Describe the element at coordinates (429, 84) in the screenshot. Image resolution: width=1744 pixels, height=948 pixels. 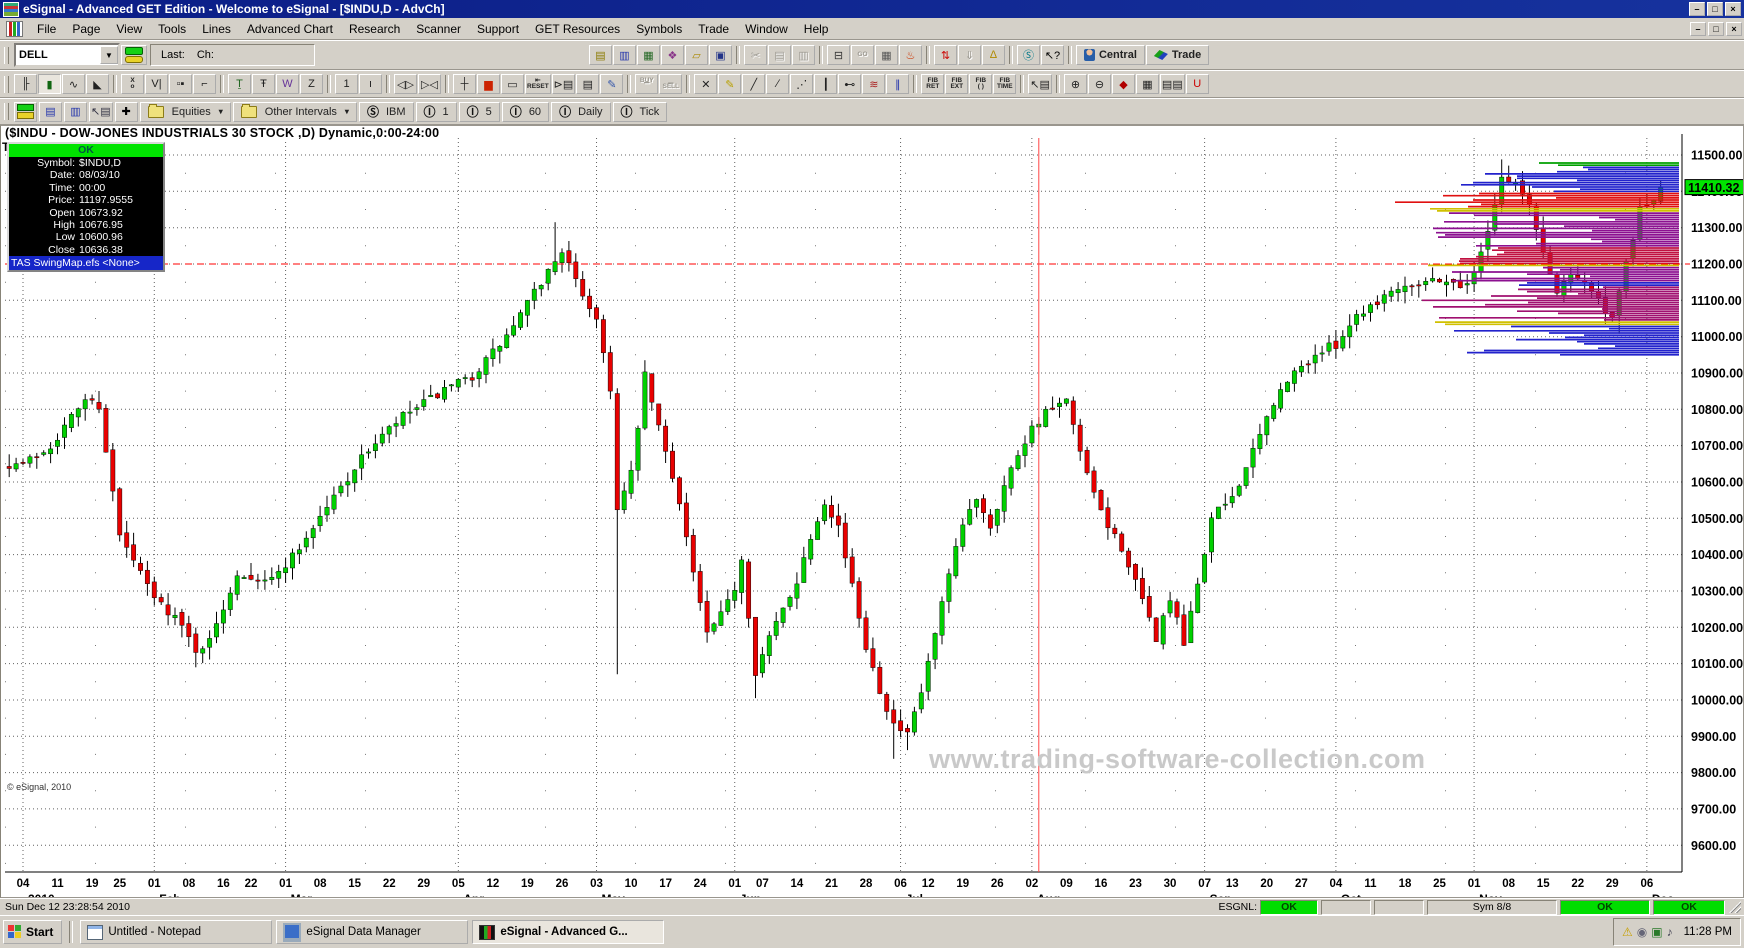
I see `playback-forward-button: ▷◁` at that location.